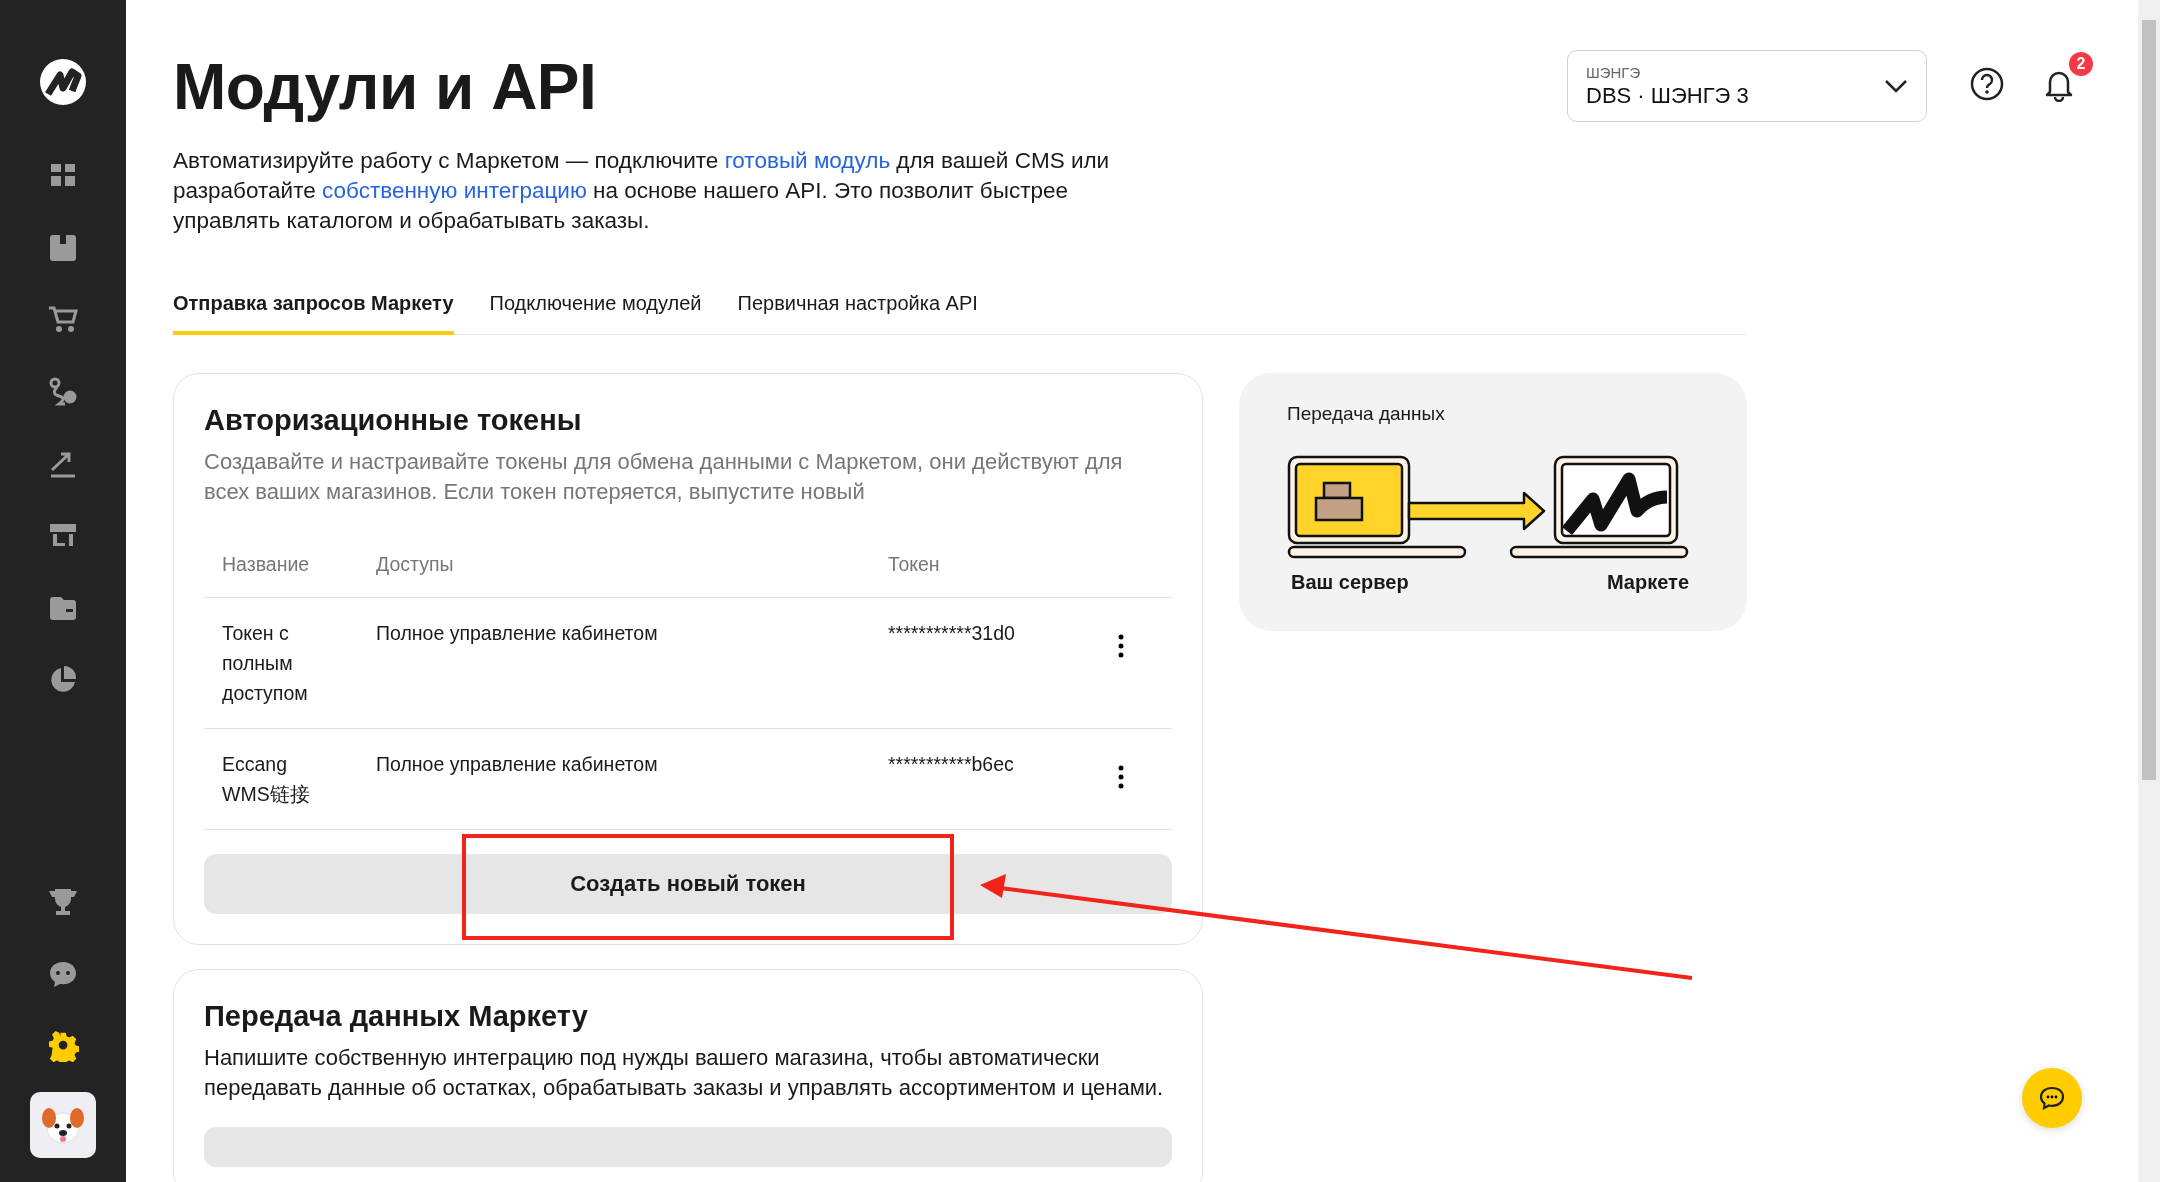  Describe the element at coordinates (2067, 78) in the screenshot. I see `notifications-button: 2` at that location.